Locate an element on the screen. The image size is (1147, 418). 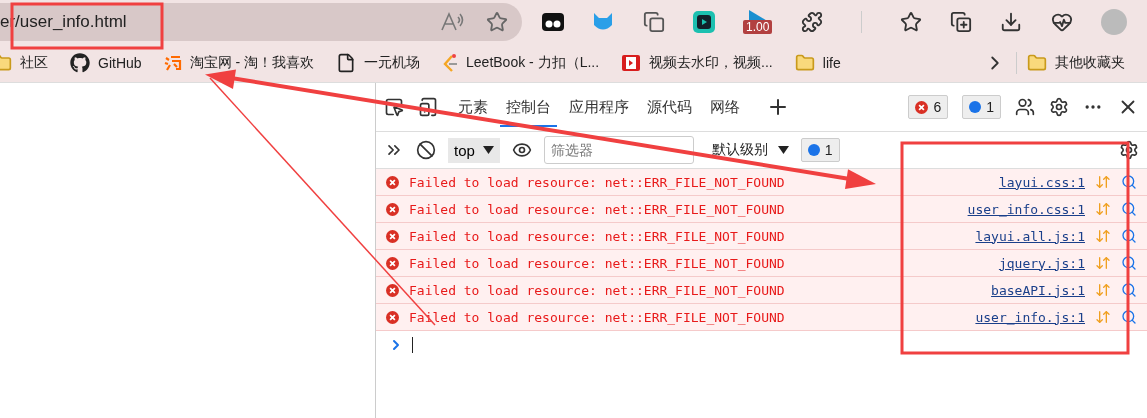
devtools-tab: 元素 is located at coordinates (473, 107).